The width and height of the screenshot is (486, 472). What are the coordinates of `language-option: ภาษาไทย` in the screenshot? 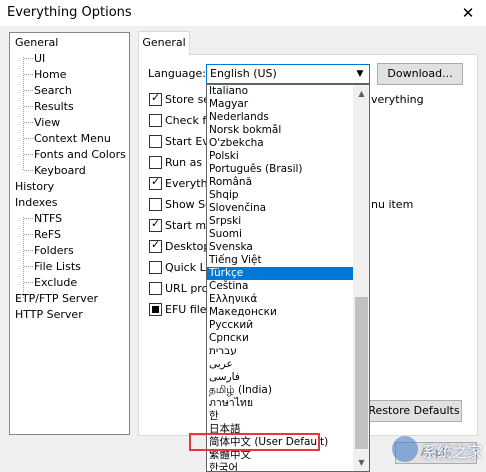 It's located at (280, 403).